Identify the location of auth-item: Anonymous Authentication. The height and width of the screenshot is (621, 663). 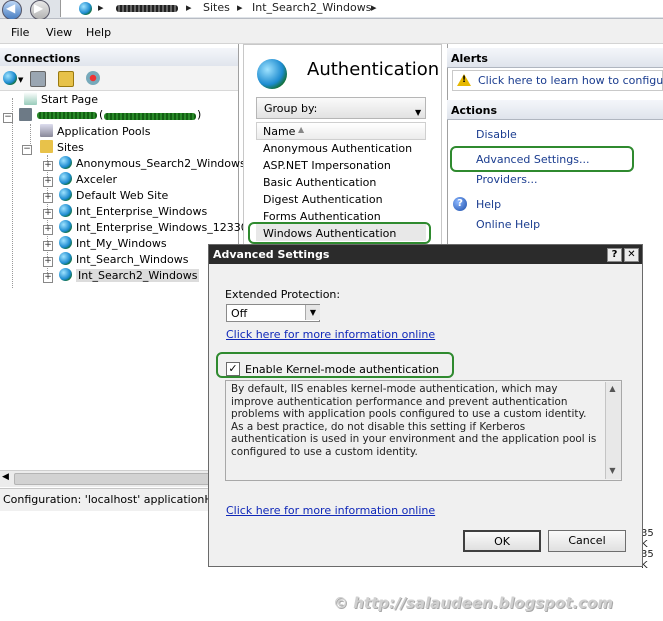
(337, 148).